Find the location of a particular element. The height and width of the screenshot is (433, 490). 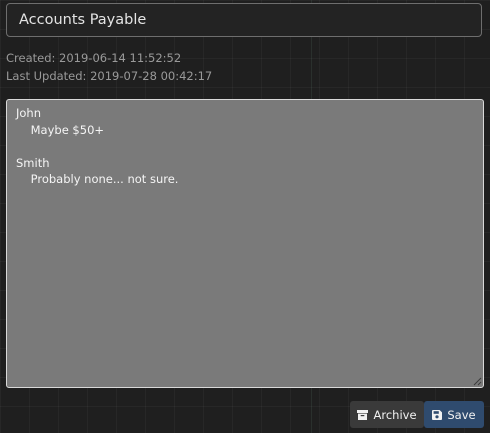

last-updated-timestamp: Last Updated: 2019-07-28 00:42:17 is located at coordinates (109, 76).